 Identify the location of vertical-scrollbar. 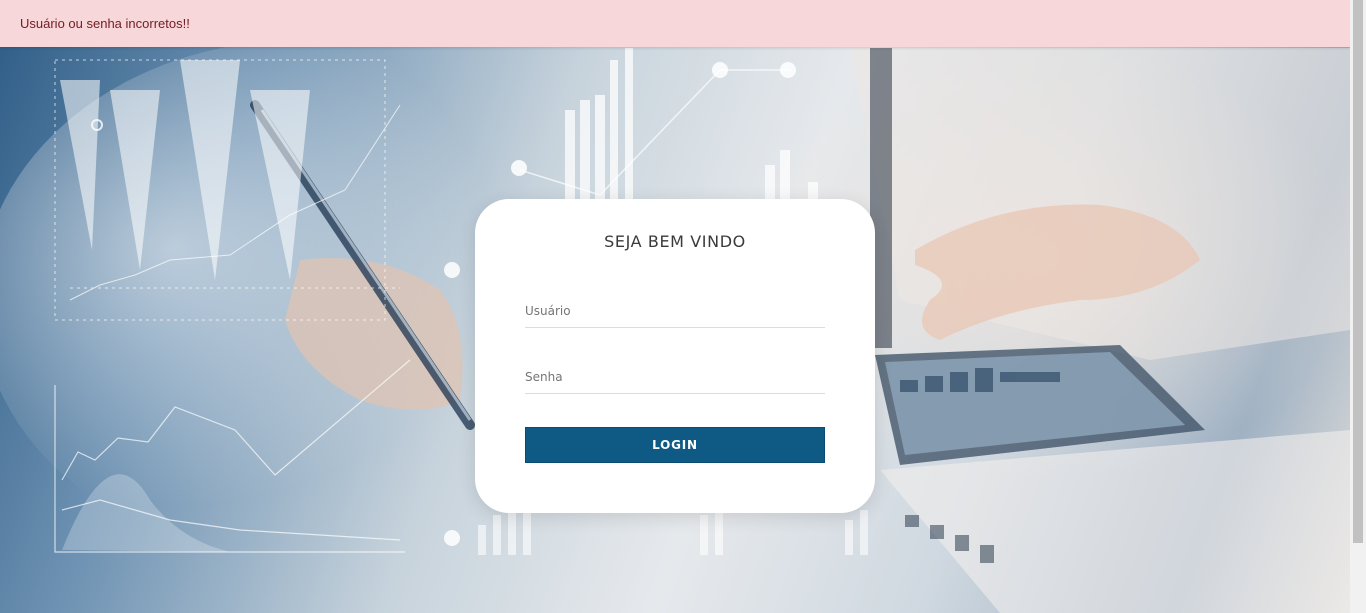
(1358, 306).